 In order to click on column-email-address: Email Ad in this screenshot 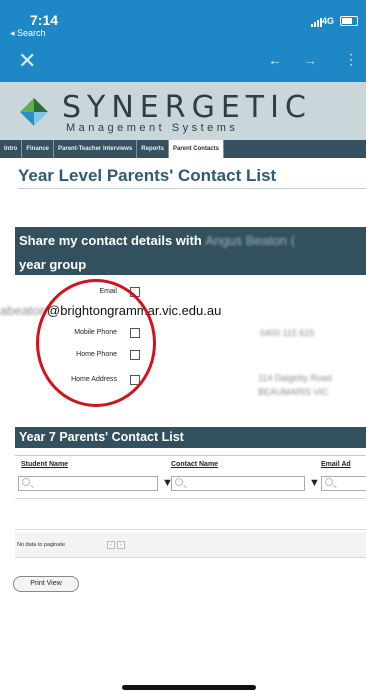, I will do `click(336, 464)`.